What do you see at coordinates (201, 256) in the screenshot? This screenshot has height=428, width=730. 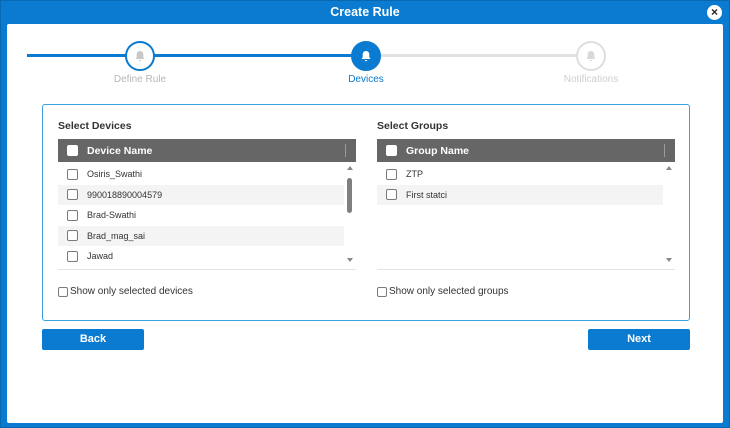 I see `device-row: Jawad` at bounding box center [201, 256].